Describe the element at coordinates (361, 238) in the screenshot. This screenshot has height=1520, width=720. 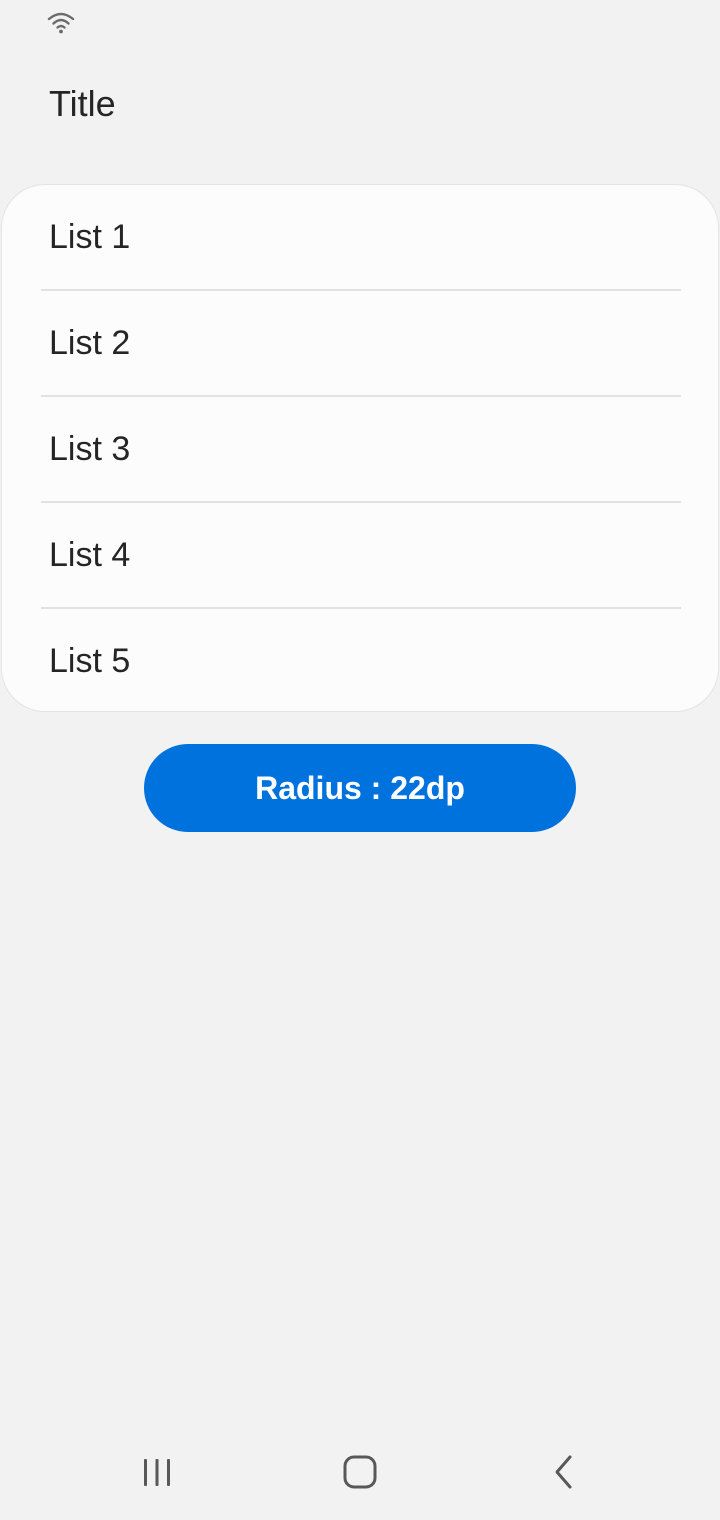
I see `list-item-1: List 1` at that location.